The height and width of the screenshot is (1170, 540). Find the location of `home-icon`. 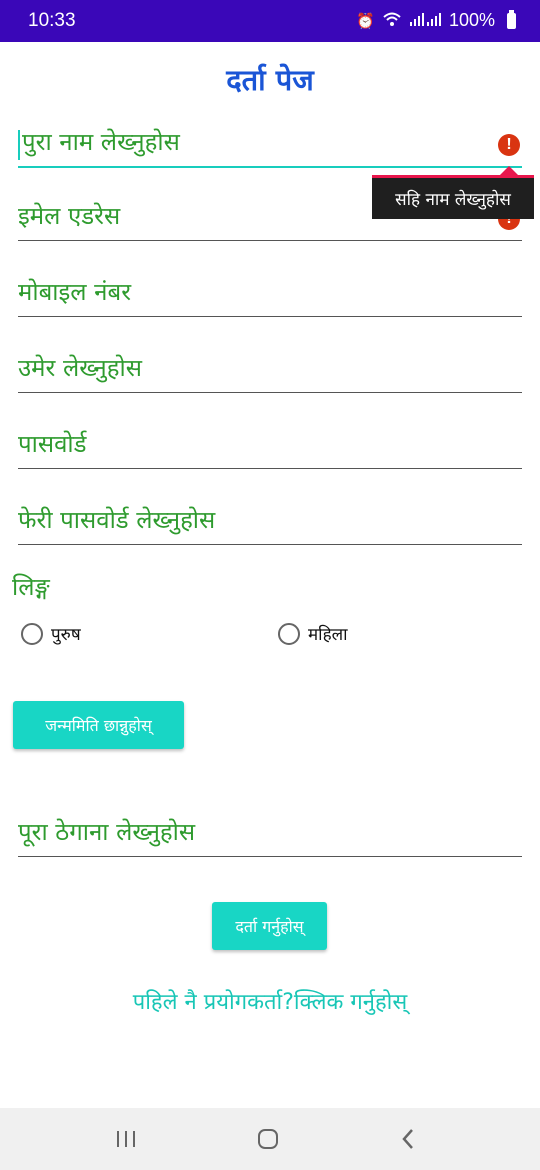

home-icon is located at coordinates (268, 1139).